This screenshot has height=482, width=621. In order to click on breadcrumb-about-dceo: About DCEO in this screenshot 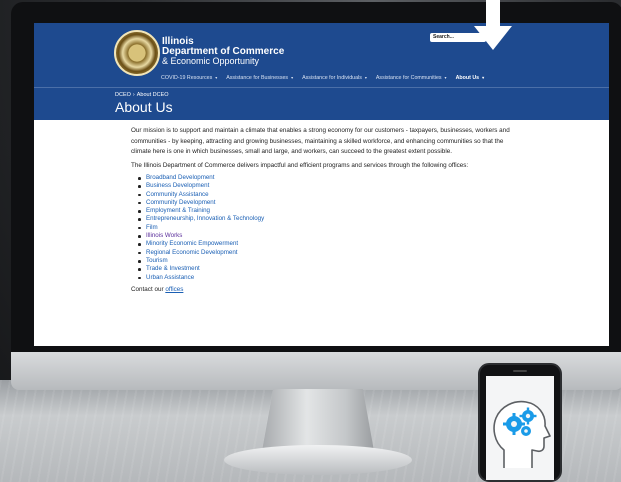, I will do `click(153, 95)`.